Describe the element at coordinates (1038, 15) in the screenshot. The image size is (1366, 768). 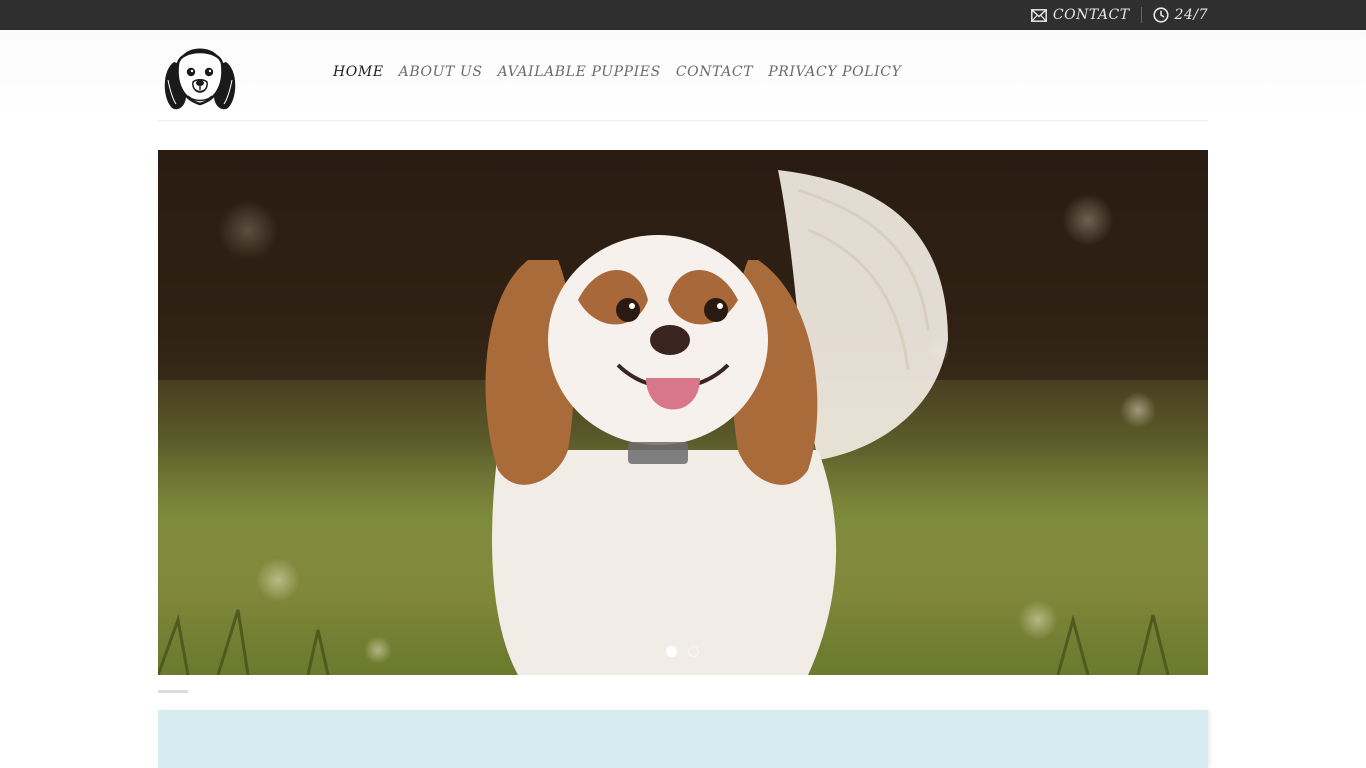
I see `envelope-icon` at that location.